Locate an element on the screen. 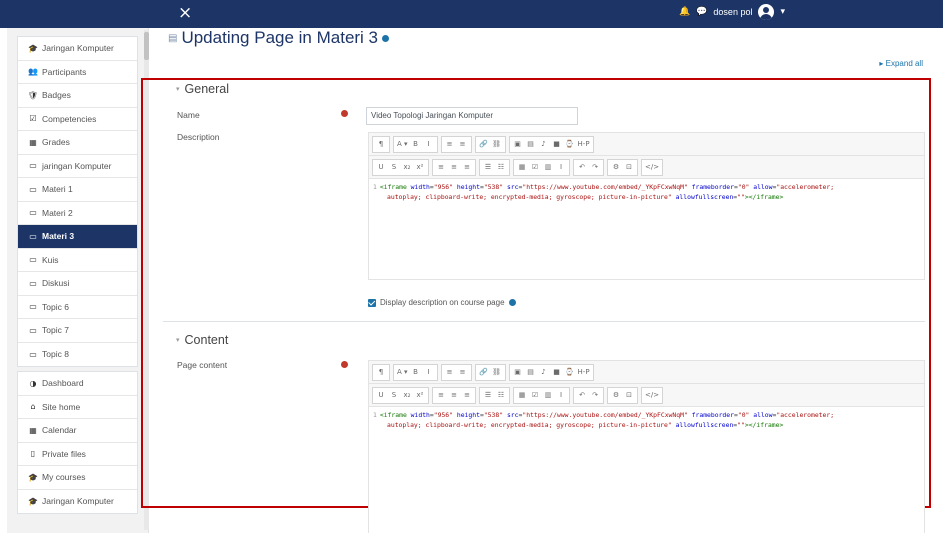 This screenshot has height=533, width=943. sidebar-item-site-home: ⌂ Site home is located at coordinates (77, 407).